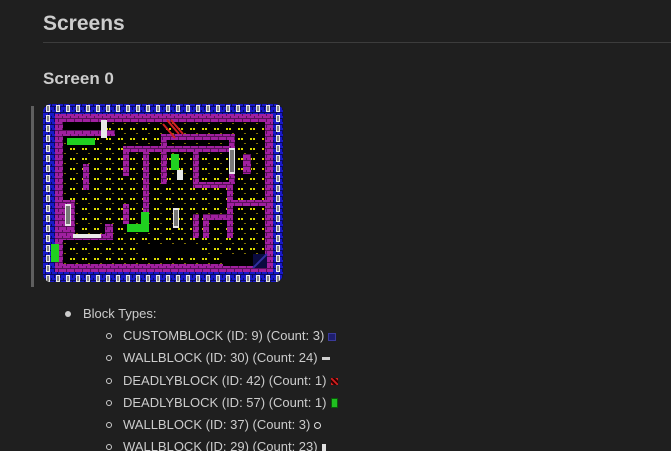  Describe the element at coordinates (217, 425) in the screenshot. I see `block-type-text: WALLBLOCK (ID: 37) (Count: 3)` at that location.